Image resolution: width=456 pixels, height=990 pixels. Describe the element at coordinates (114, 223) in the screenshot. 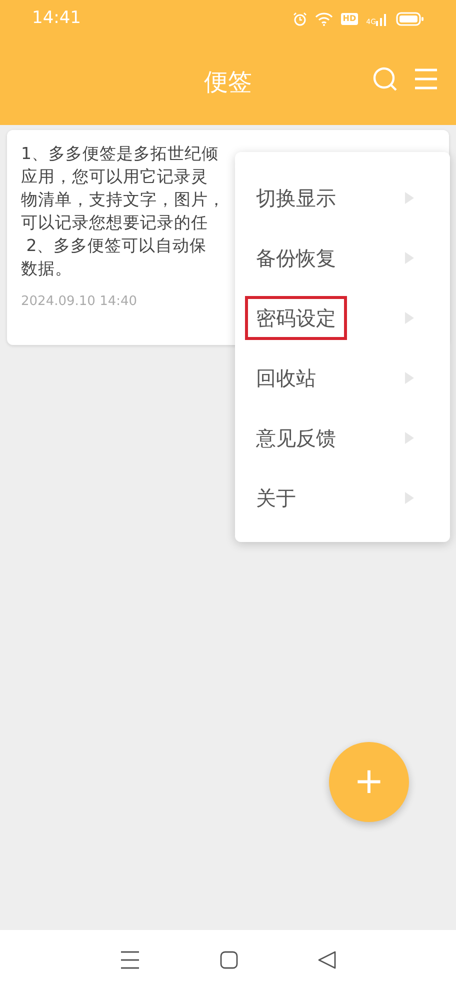

I see `note-text: 可以记录您想要记录的任` at that location.